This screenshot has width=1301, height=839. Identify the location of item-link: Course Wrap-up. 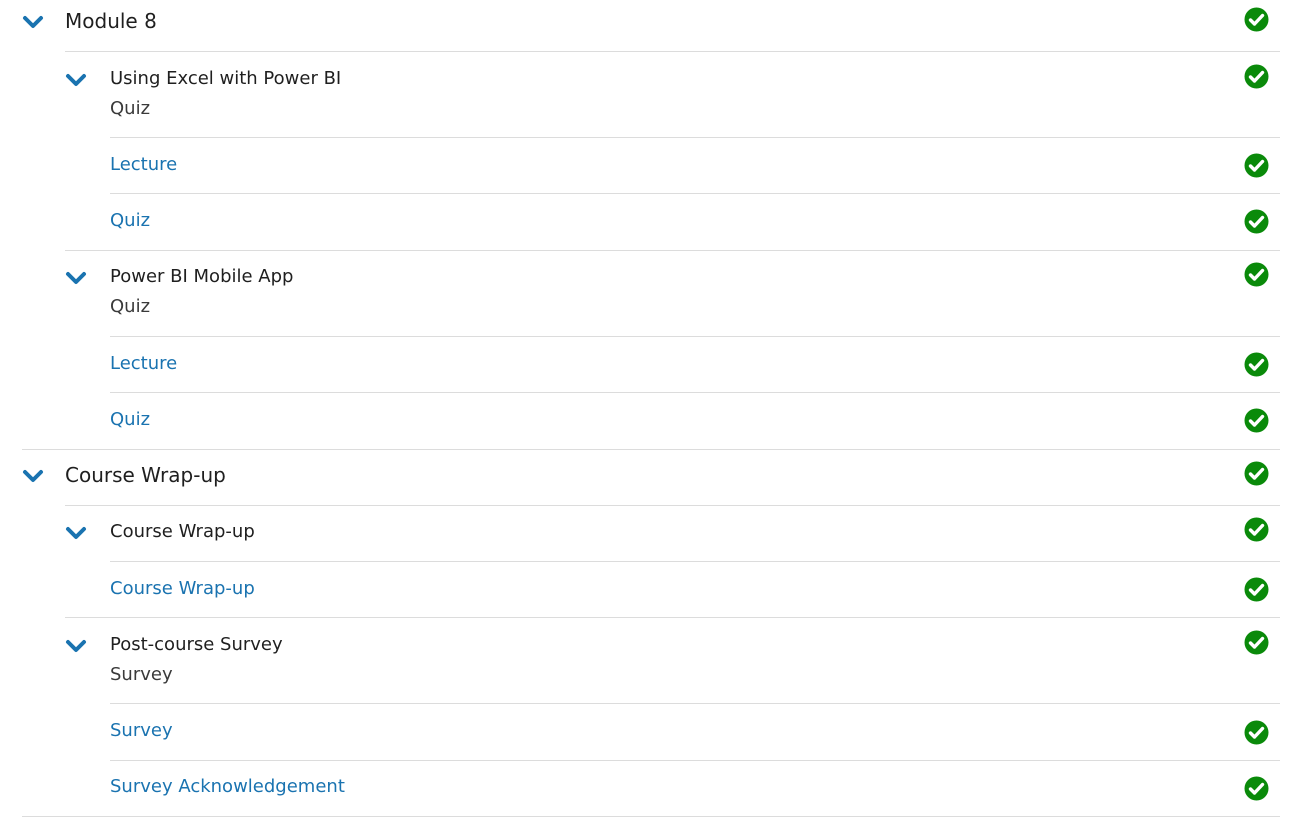
(182, 589).